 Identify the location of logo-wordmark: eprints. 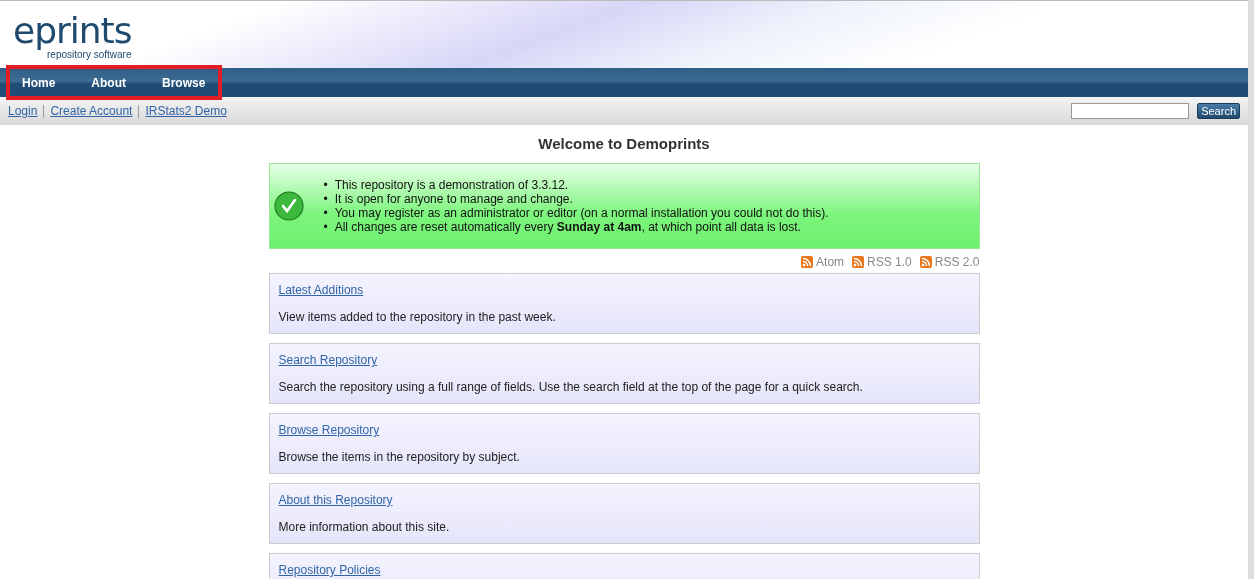
(72, 31).